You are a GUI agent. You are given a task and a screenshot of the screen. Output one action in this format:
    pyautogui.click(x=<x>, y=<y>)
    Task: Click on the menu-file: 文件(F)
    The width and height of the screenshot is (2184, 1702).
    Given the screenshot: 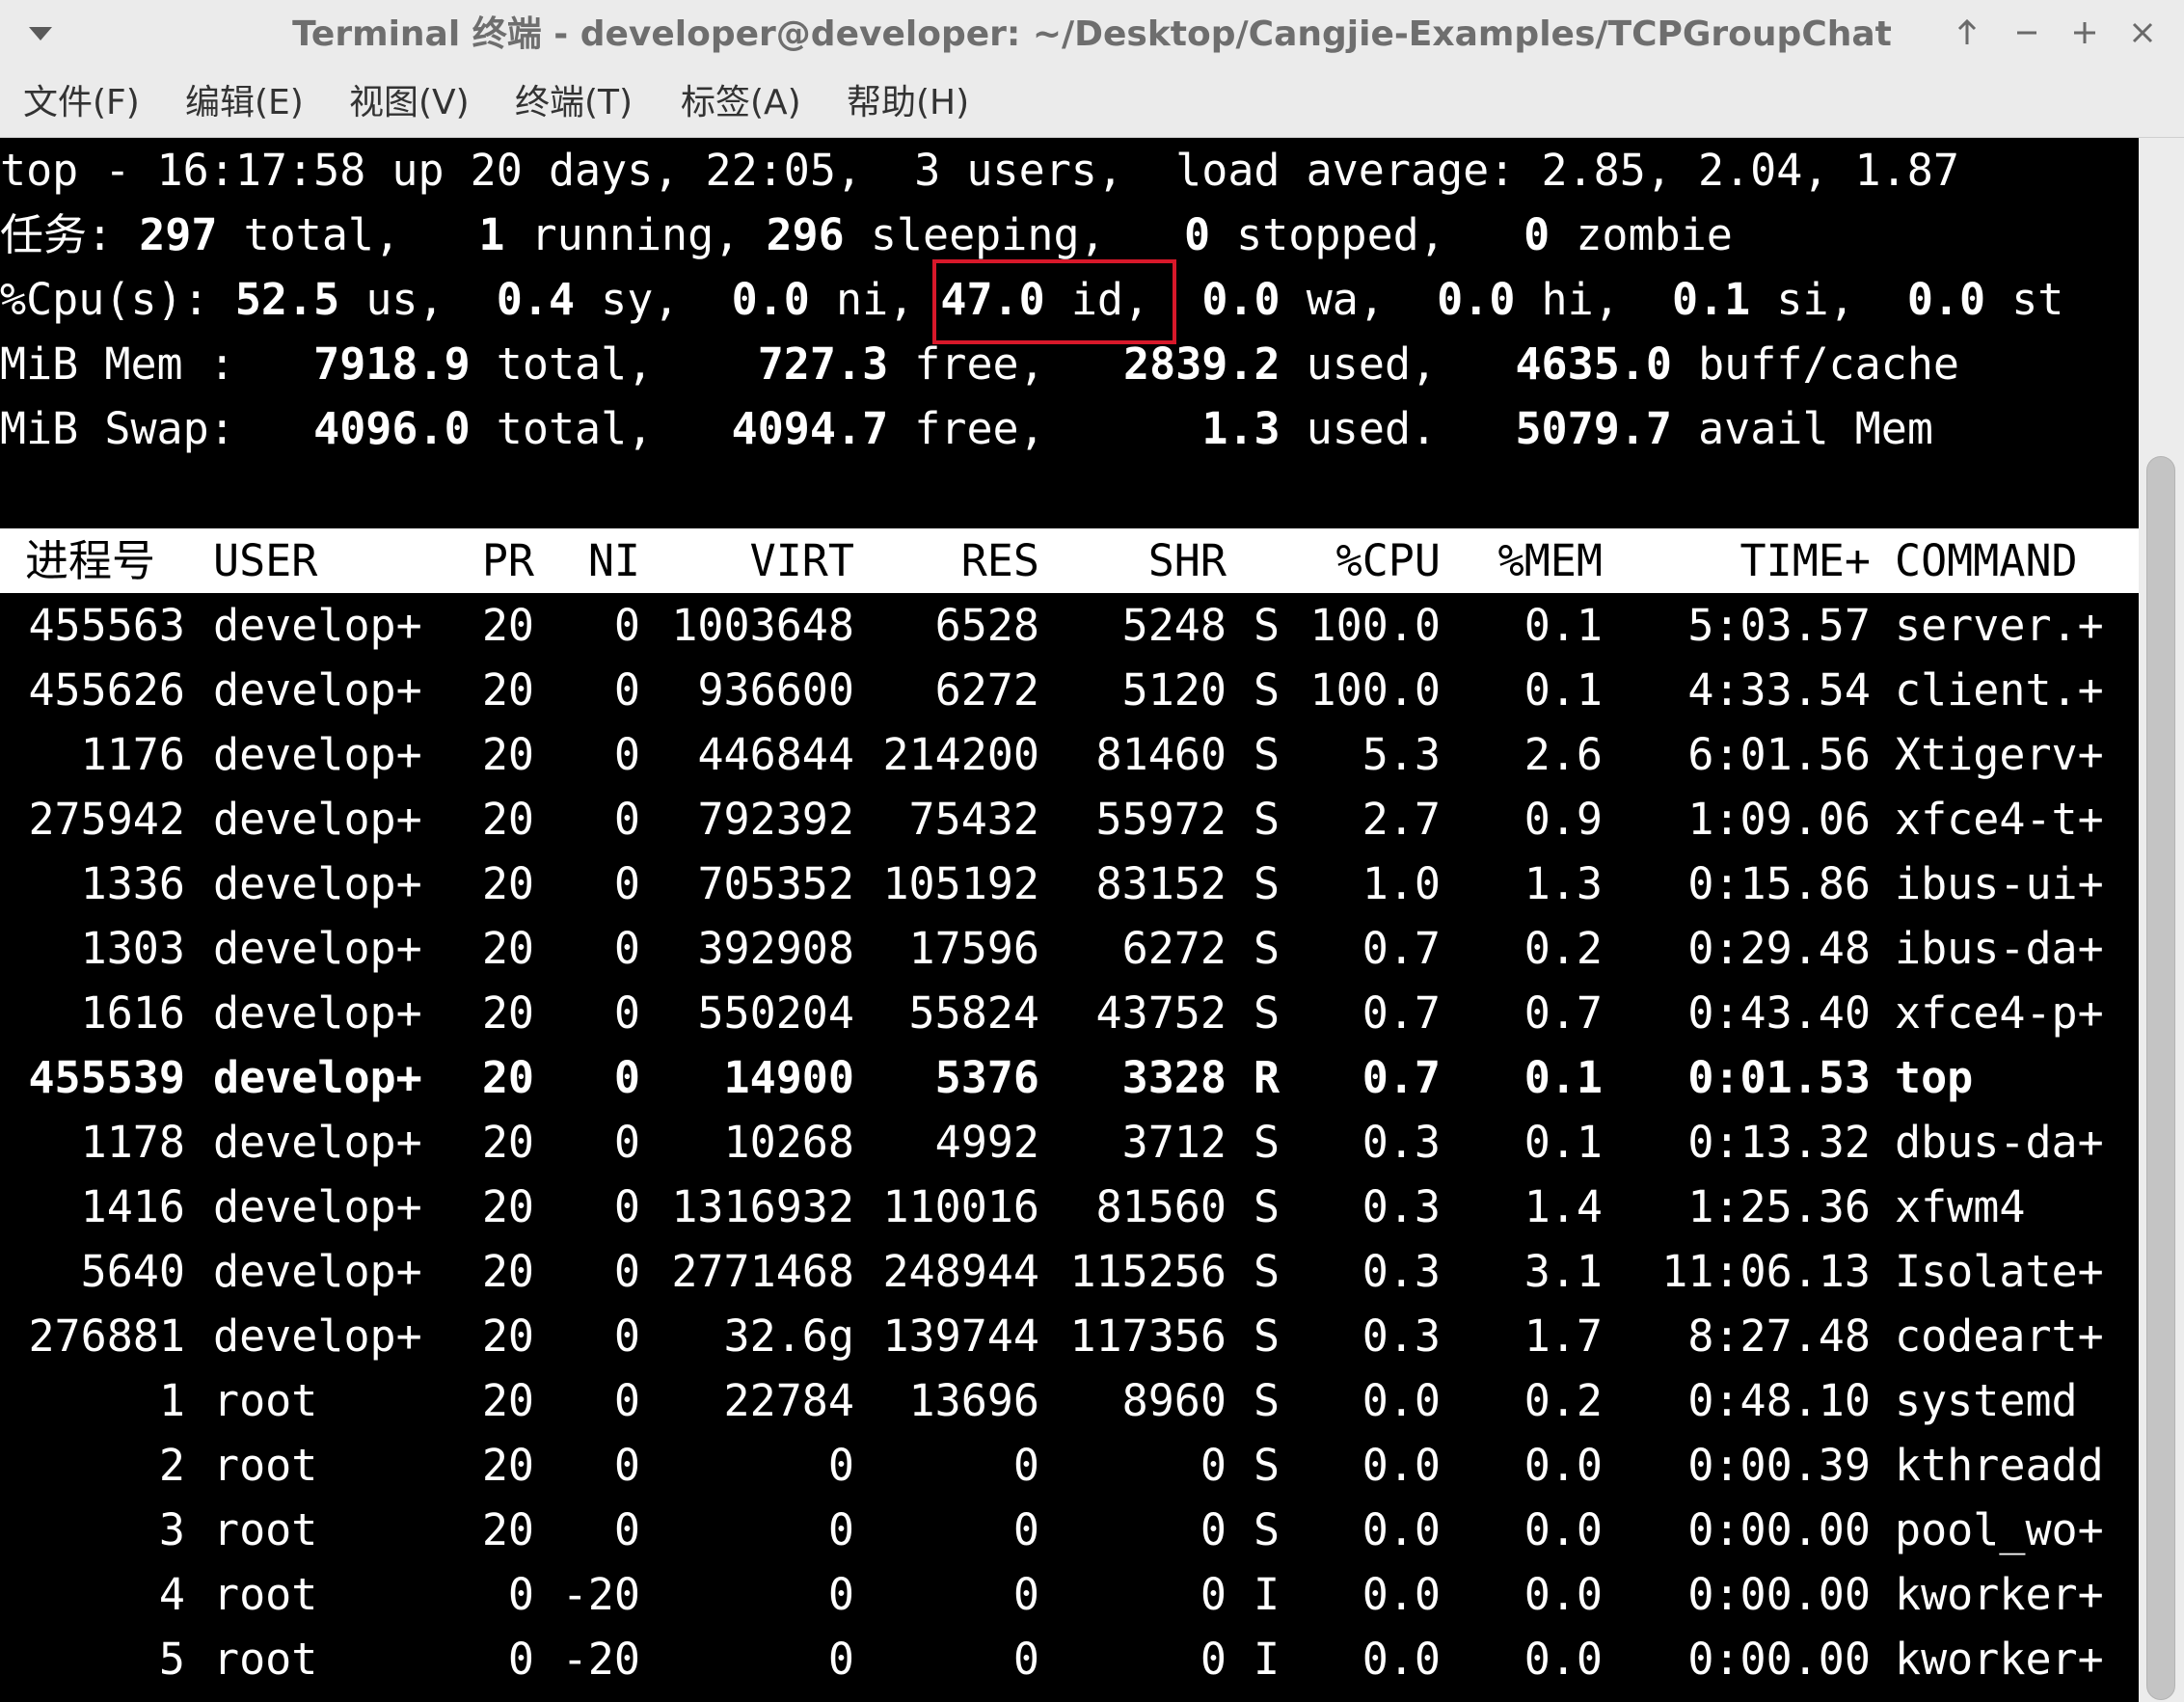 What is the action you would take?
    pyautogui.click(x=81, y=103)
    